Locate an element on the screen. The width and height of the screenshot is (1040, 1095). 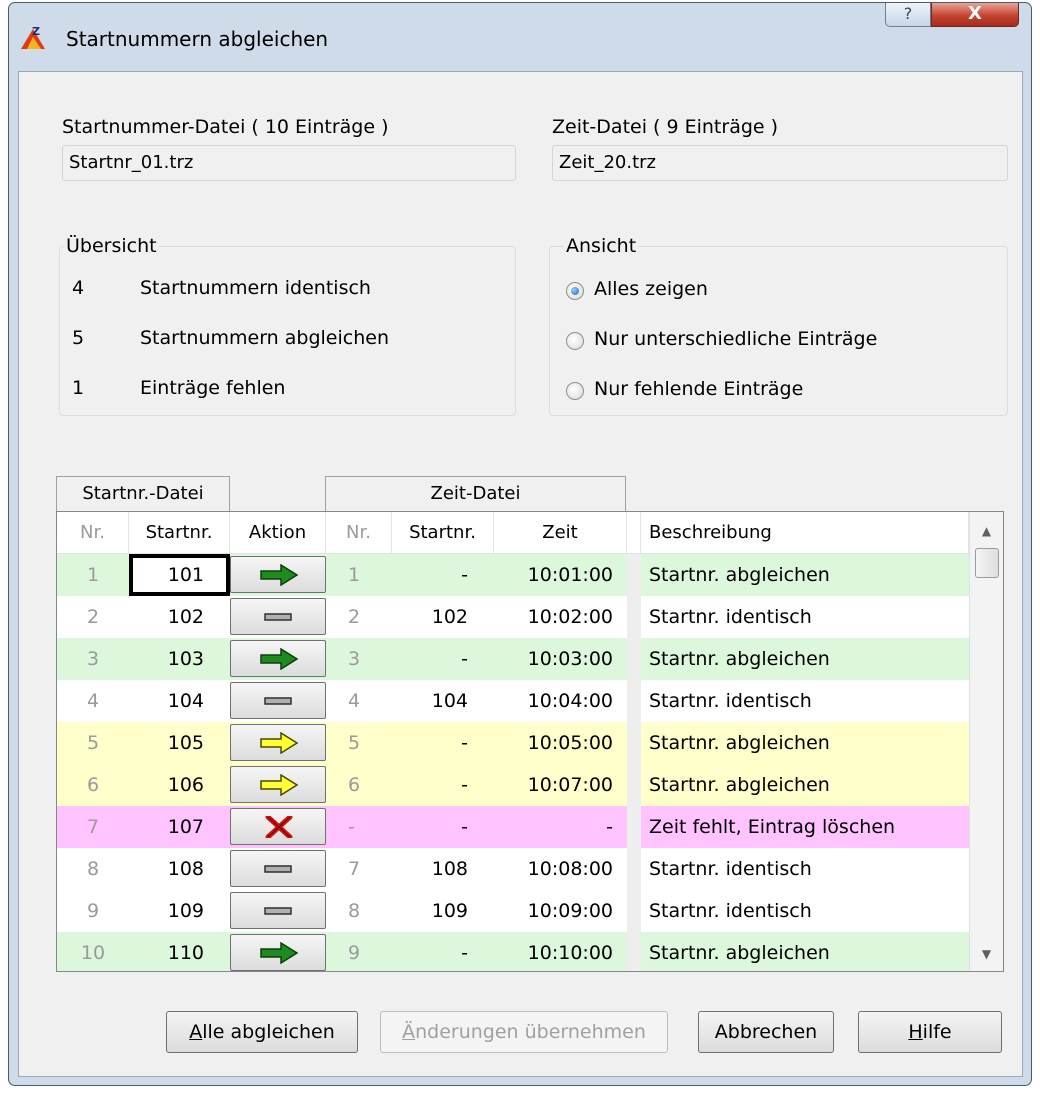
cell-startnr: 101 is located at coordinates (179, 575).